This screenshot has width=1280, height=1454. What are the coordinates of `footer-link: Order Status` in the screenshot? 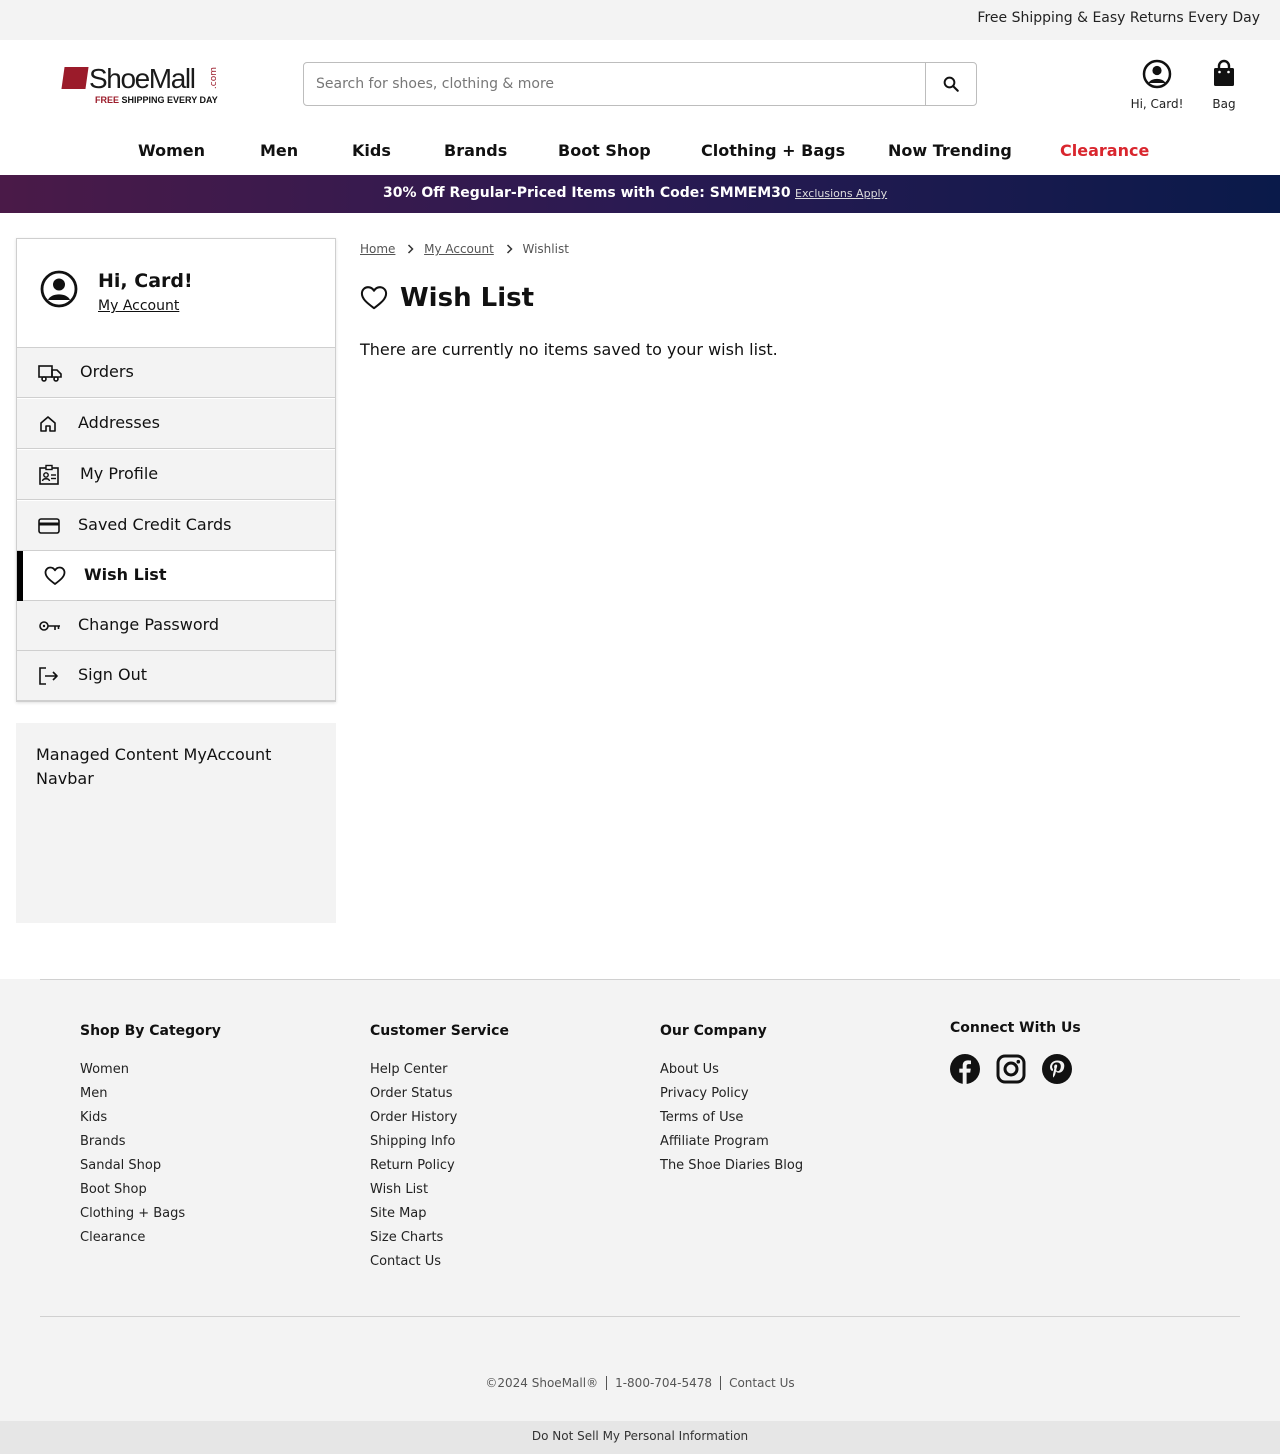 It's located at (439, 1097).